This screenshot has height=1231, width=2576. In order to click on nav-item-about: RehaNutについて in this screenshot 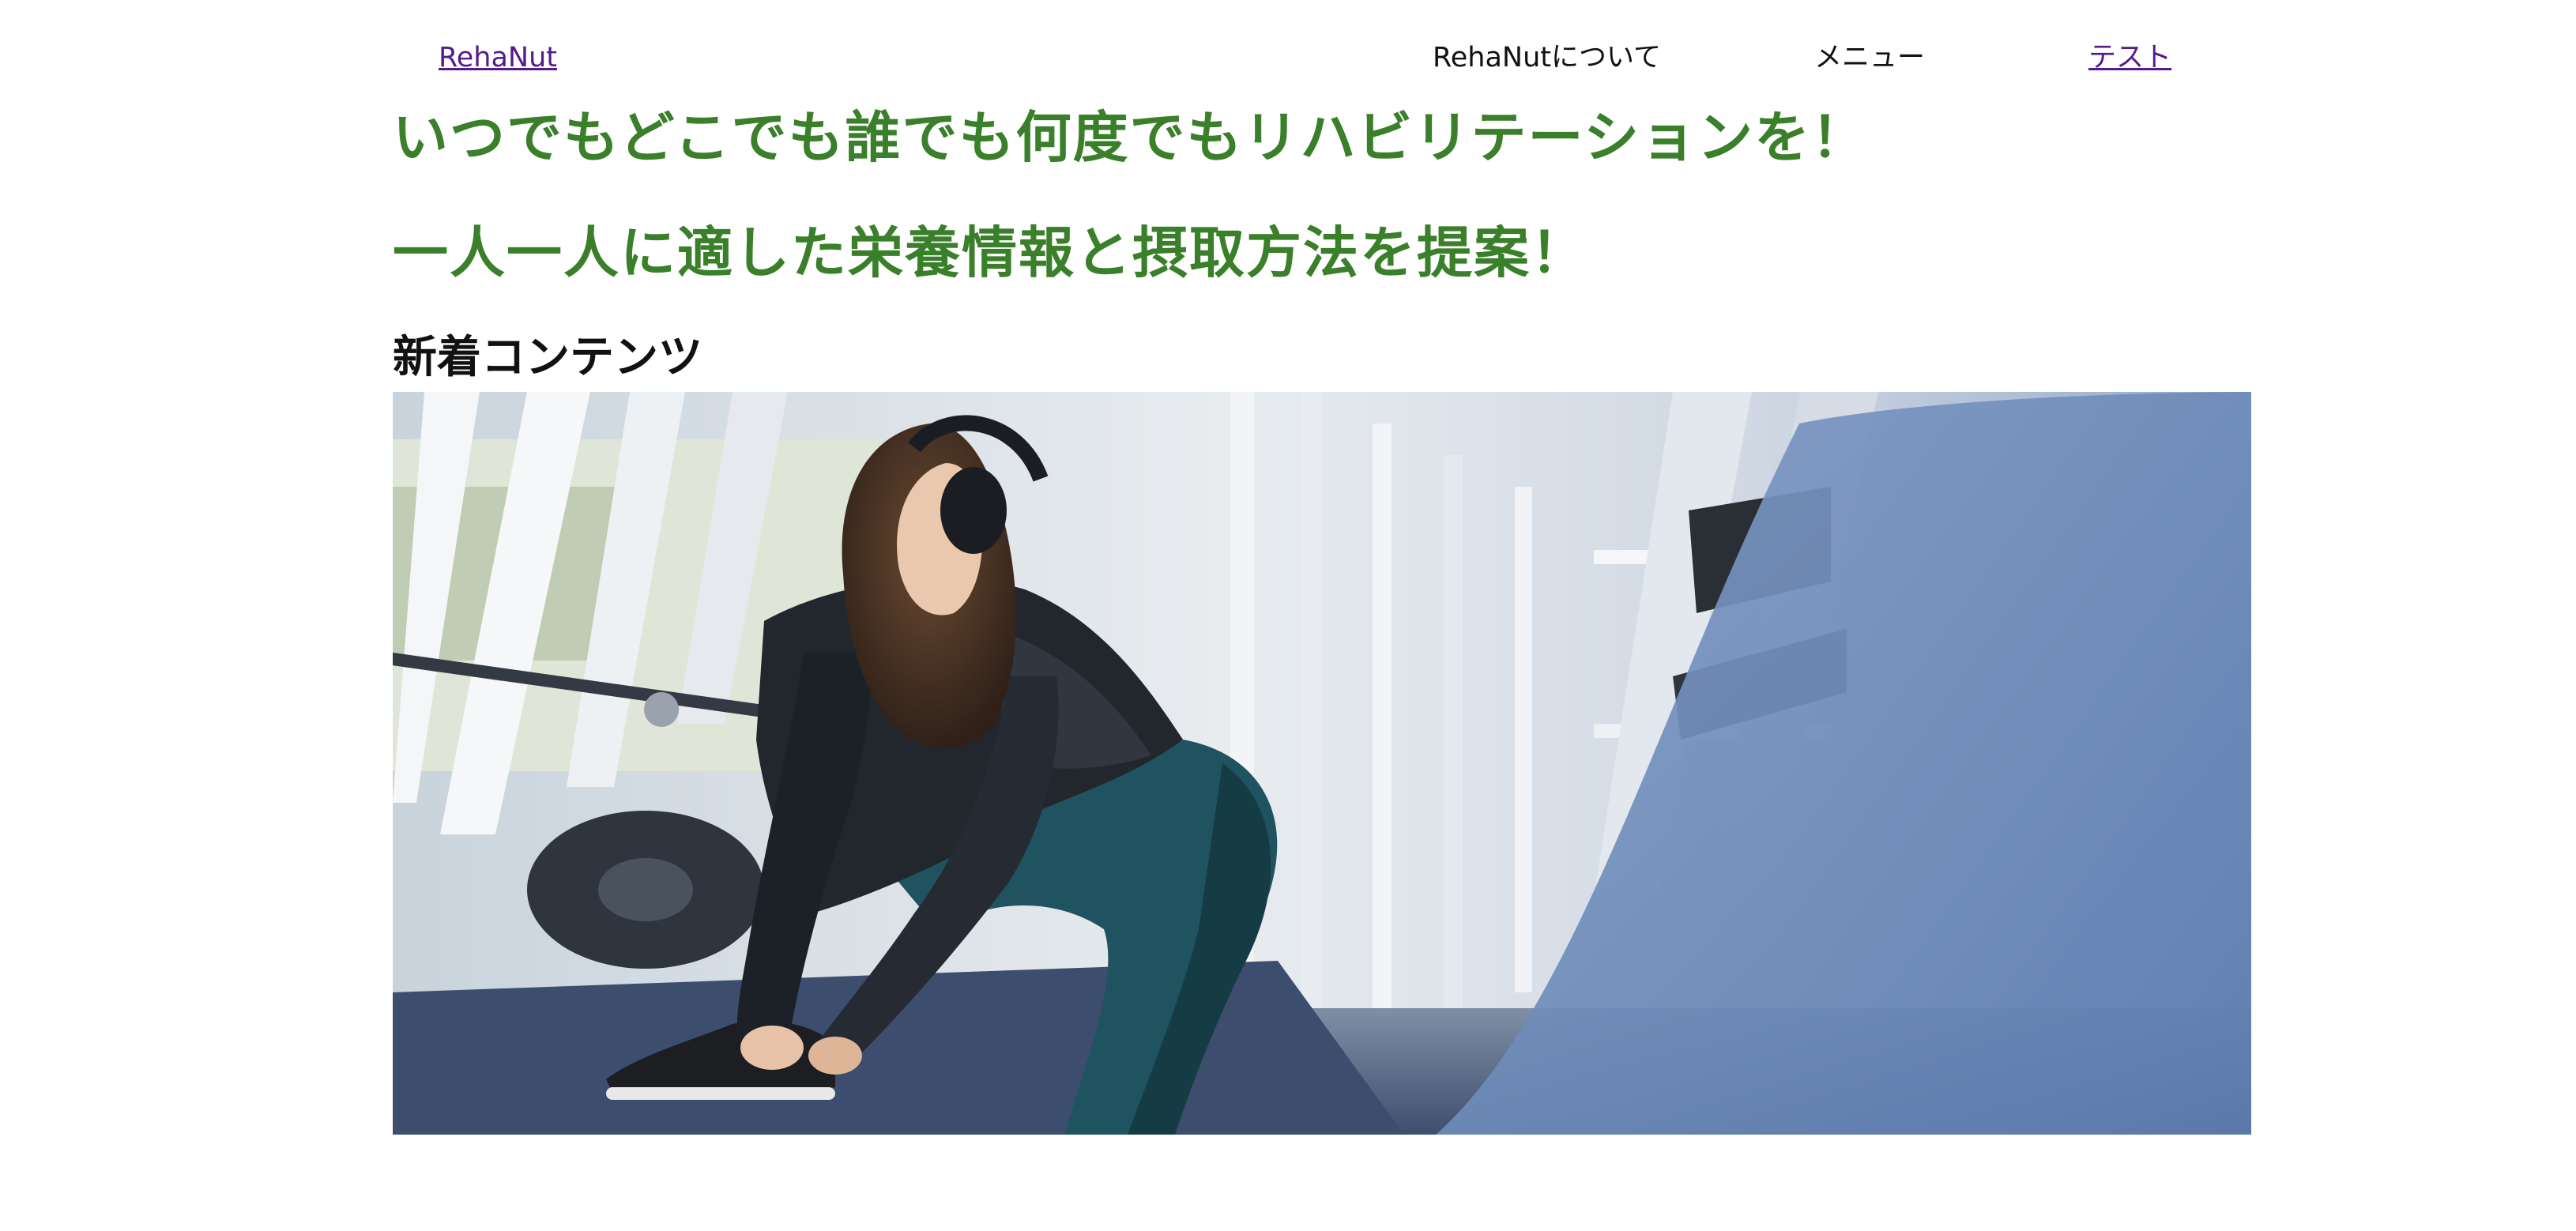, I will do `click(1547, 58)`.